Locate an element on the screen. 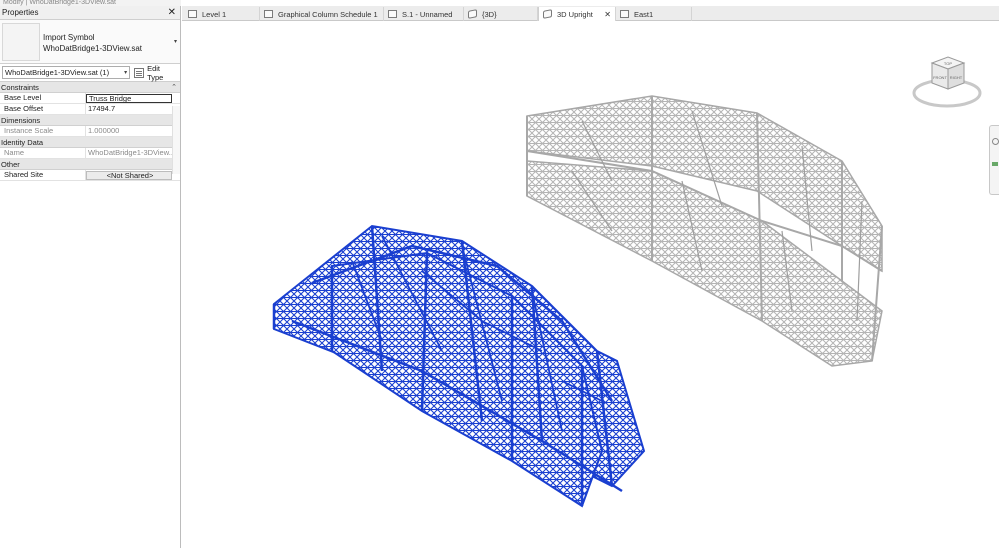 Image resolution: width=999 pixels, height=548 pixels. viewcube: TOP FRONT RIGHT is located at coordinates (947, 85).